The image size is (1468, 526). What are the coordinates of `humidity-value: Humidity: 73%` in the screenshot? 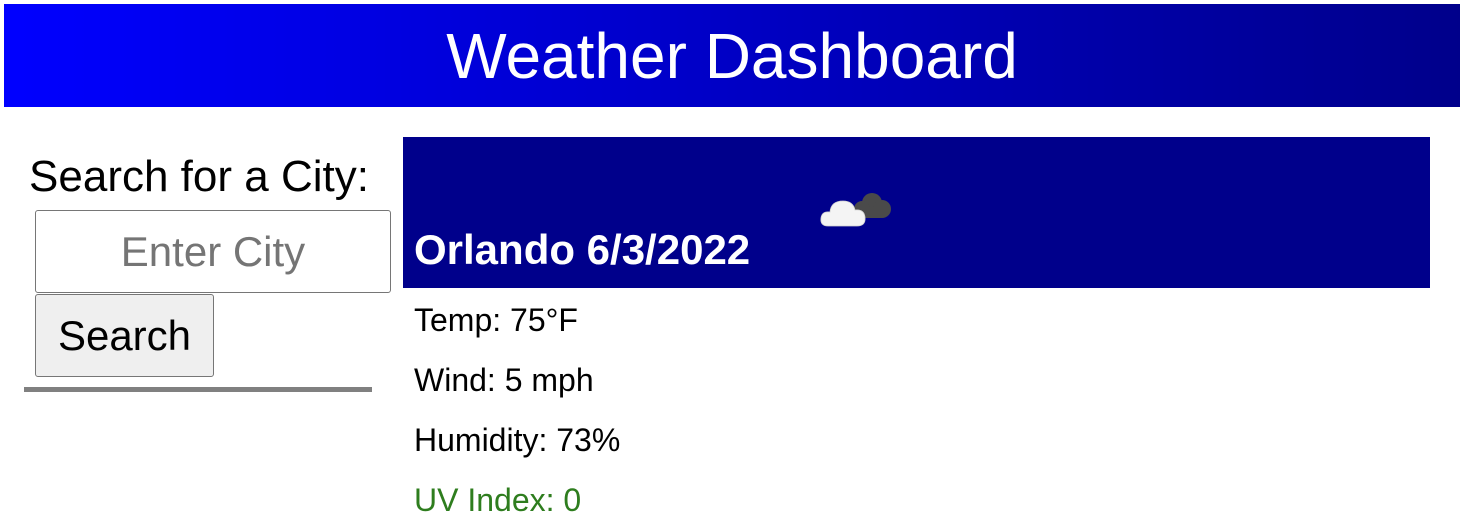 It's located at (517, 440).